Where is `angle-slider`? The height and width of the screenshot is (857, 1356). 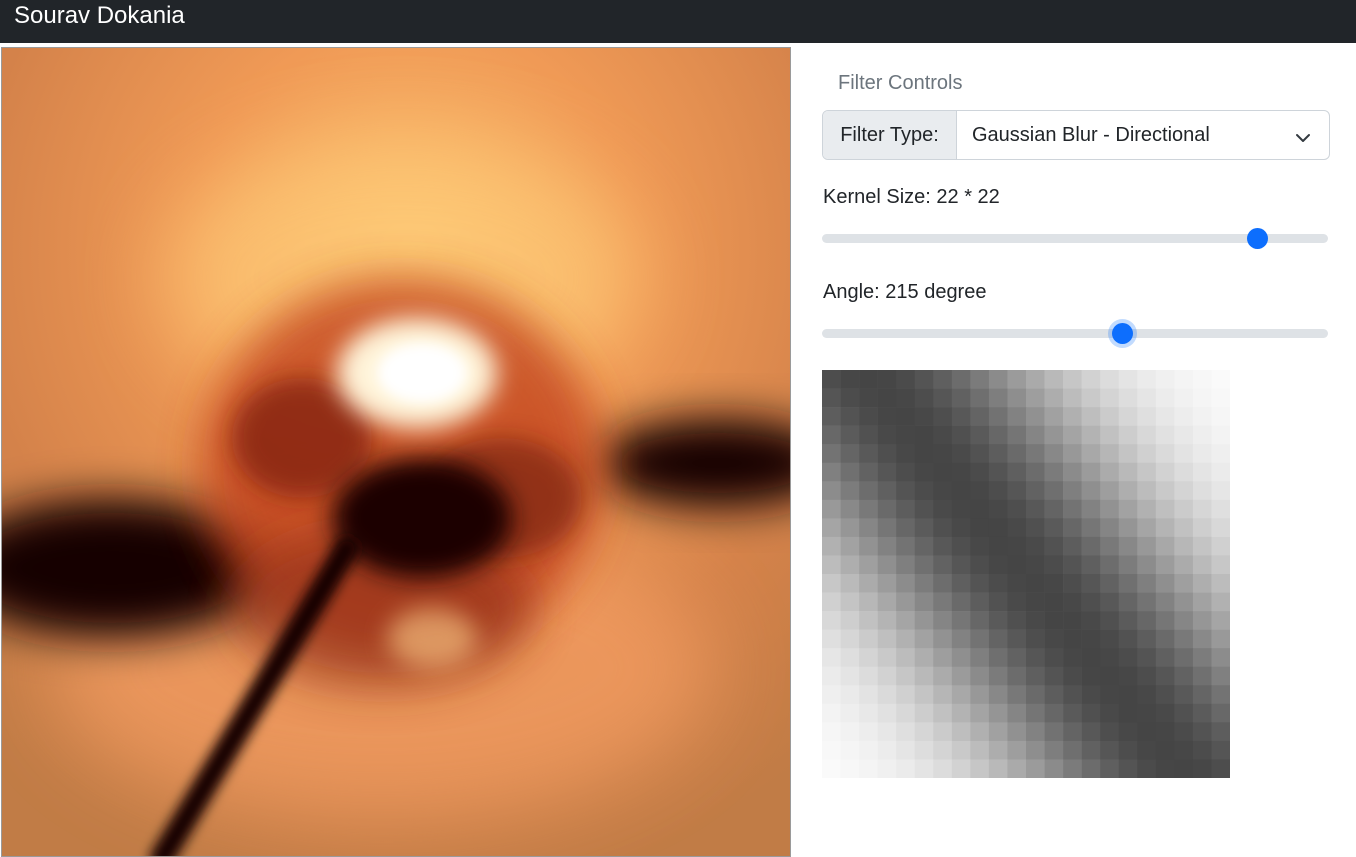 angle-slider is located at coordinates (1075, 334).